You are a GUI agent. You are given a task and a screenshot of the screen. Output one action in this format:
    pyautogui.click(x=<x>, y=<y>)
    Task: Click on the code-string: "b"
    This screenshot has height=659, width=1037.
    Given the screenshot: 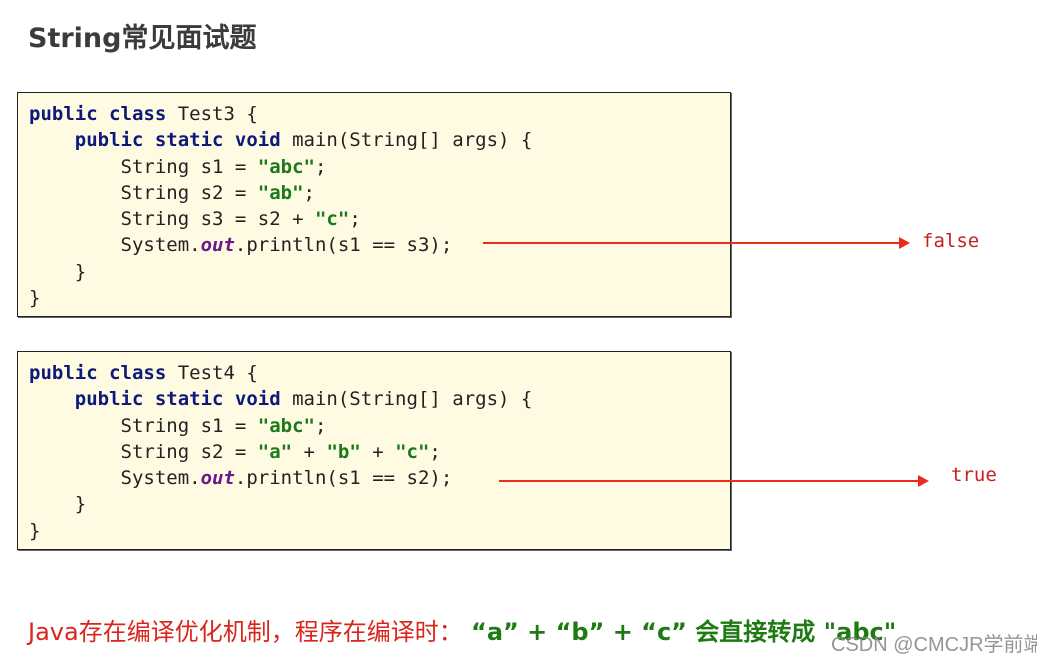 What is the action you would take?
    pyautogui.click(x=343, y=451)
    